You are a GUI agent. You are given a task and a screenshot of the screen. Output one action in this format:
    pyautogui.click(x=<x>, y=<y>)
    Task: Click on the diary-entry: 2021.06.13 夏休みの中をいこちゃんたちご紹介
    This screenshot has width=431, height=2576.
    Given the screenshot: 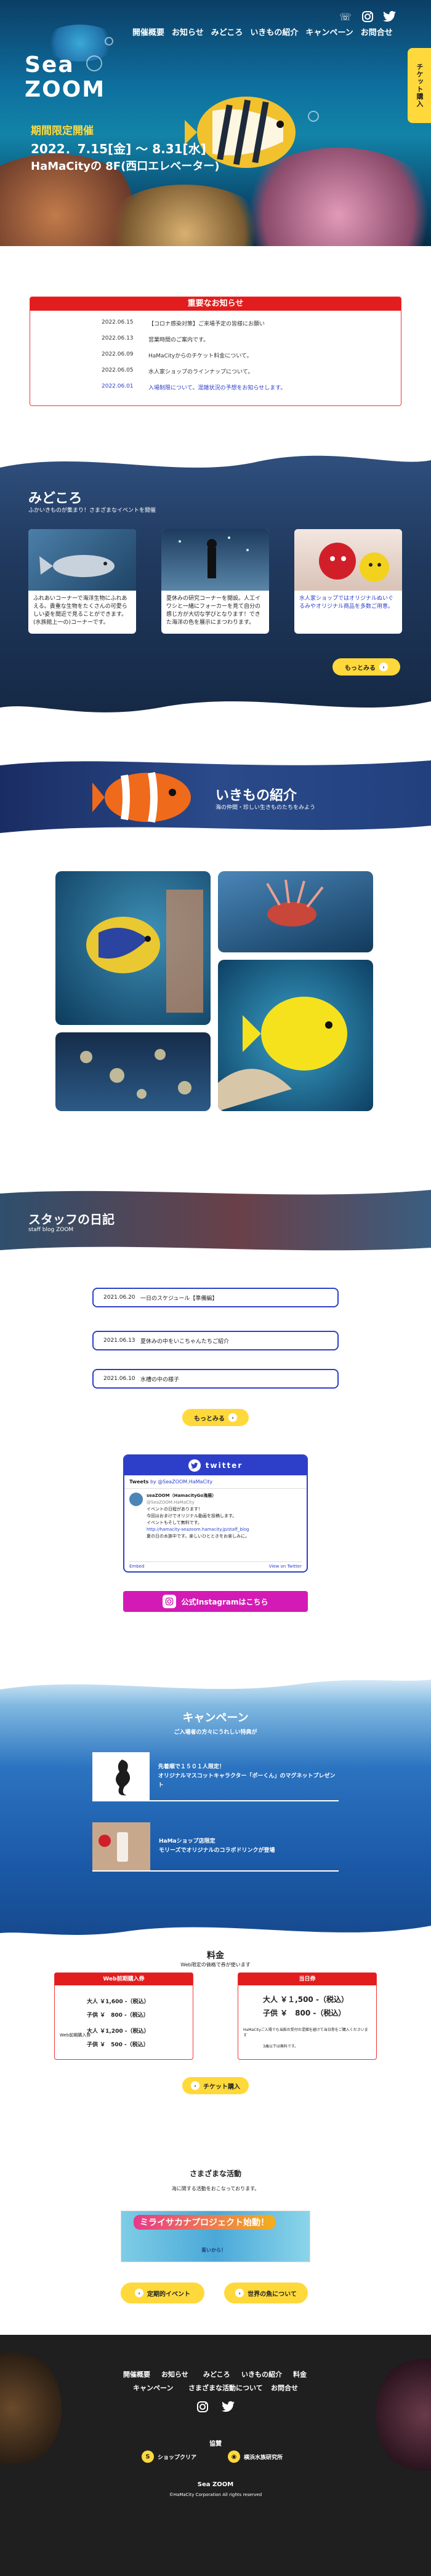 What is the action you would take?
    pyautogui.click(x=216, y=1341)
    